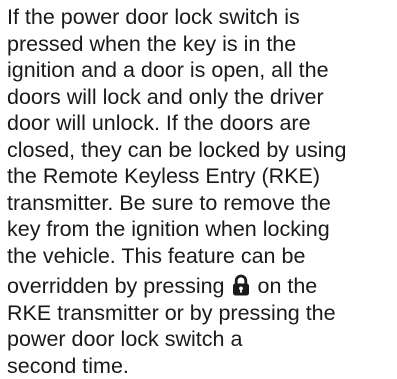  I want to click on text-line-1: If the power door lock switch is, so click(153, 17).